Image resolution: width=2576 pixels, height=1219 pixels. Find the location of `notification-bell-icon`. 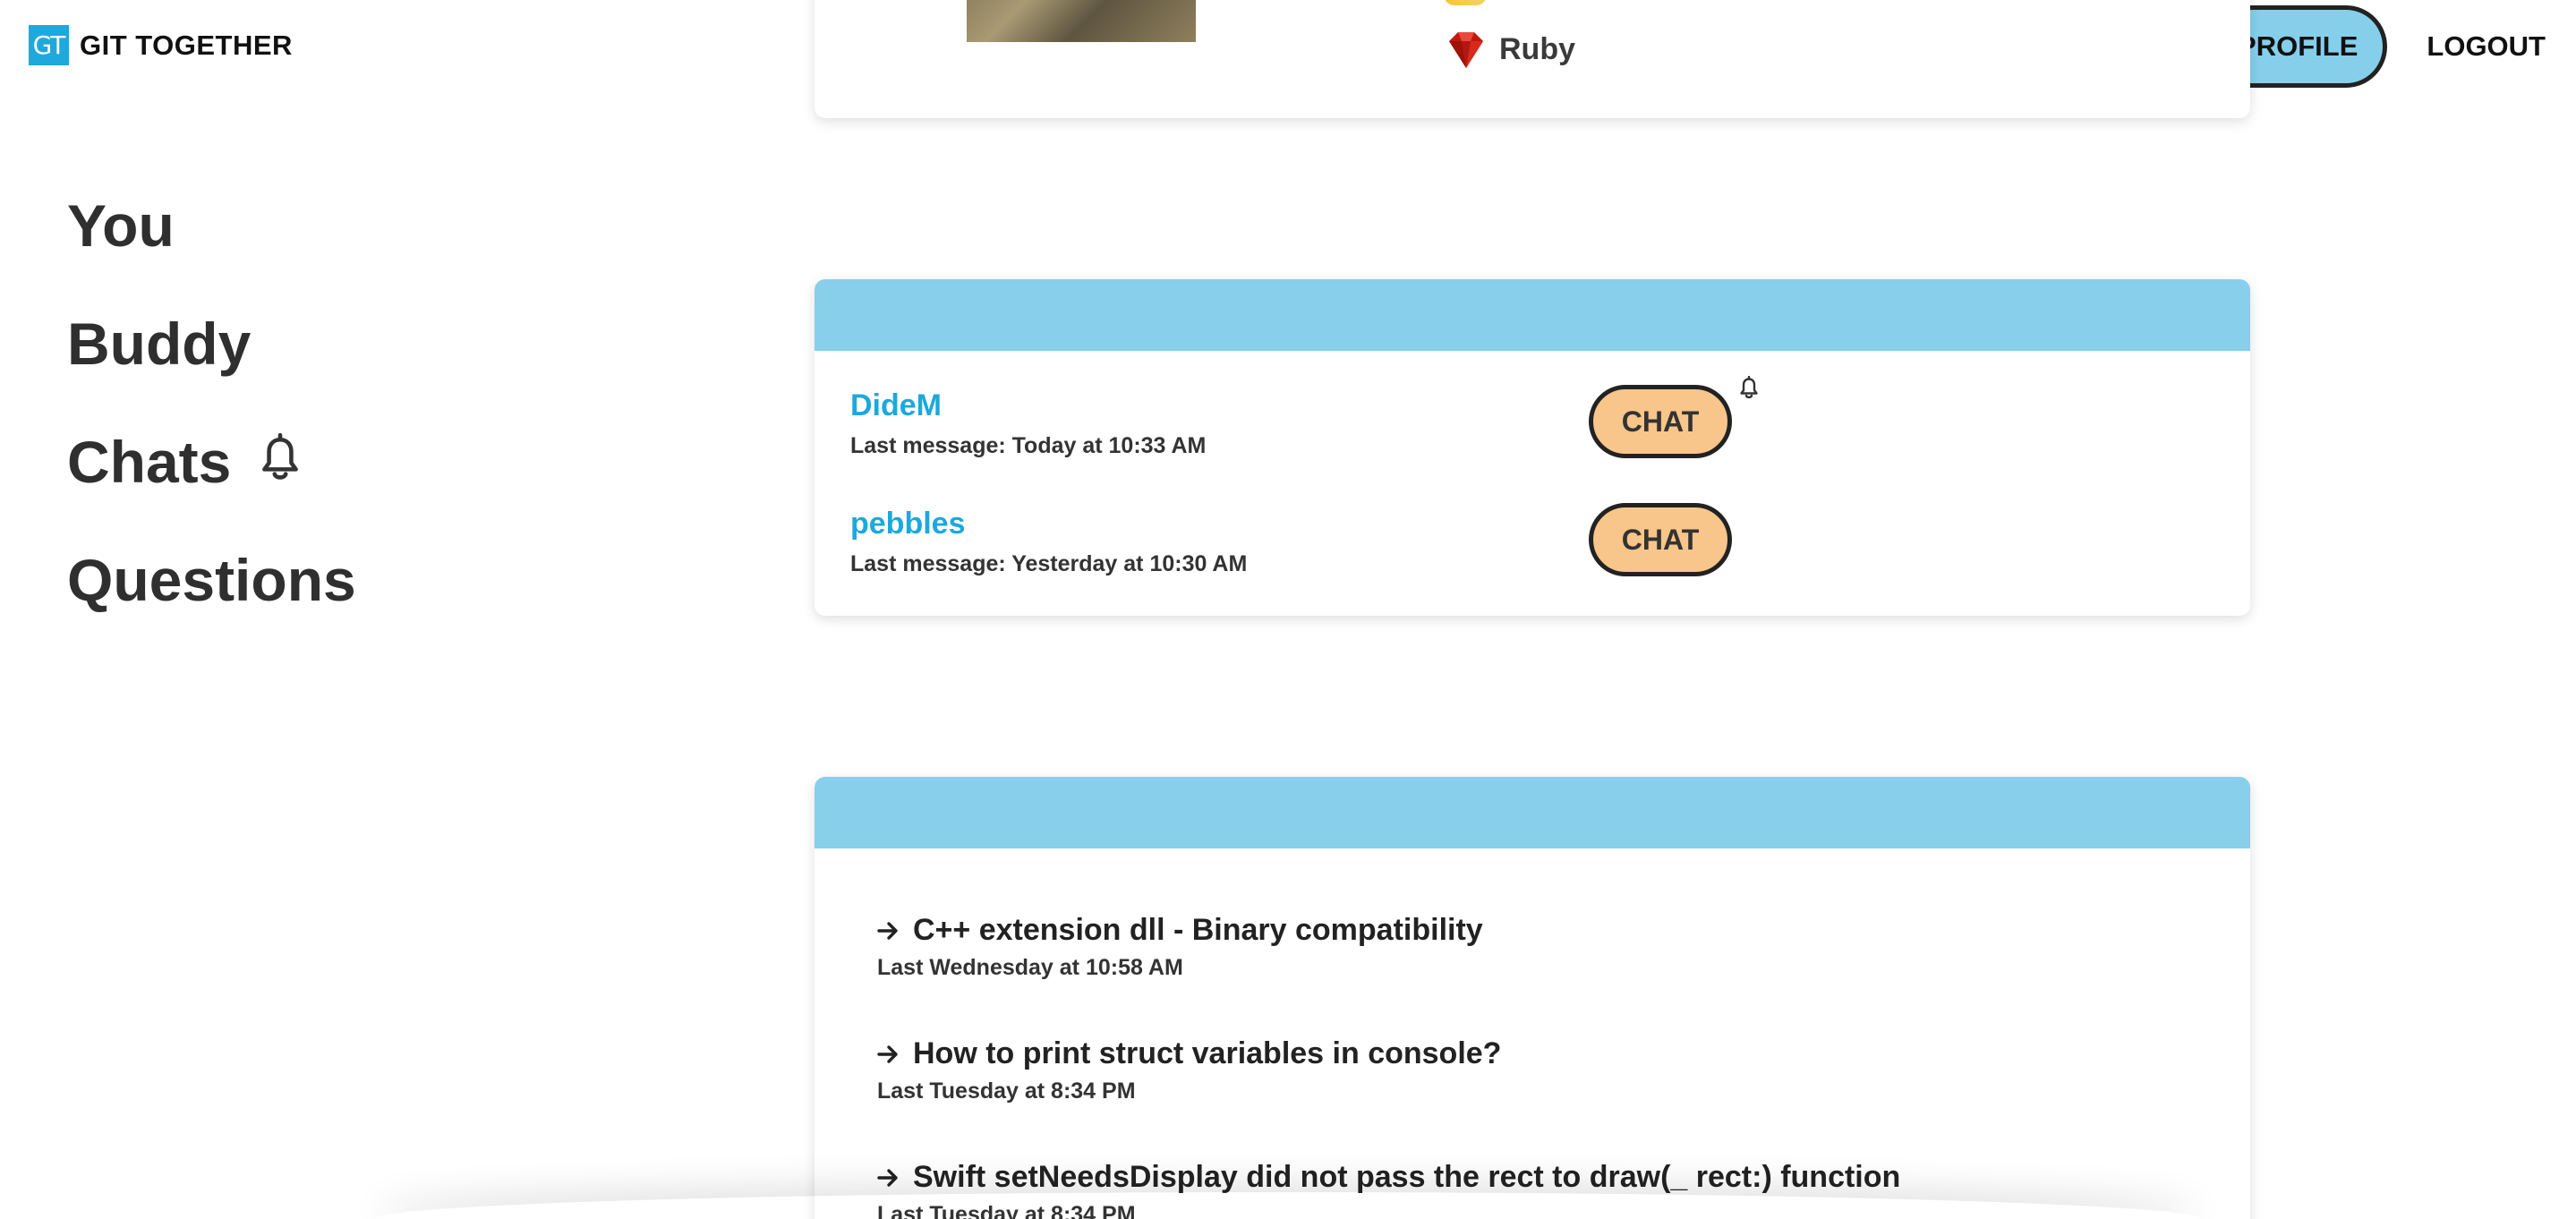

notification-bell-icon is located at coordinates (1749, 387).